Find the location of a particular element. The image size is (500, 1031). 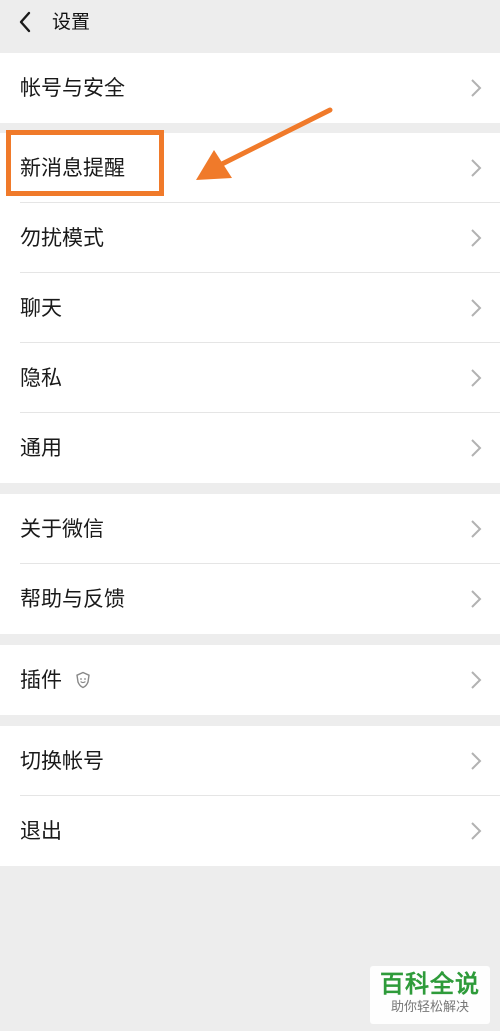

watermark-logo: 百科全说 助你轻松解决 is located at coordinates (430, 995).